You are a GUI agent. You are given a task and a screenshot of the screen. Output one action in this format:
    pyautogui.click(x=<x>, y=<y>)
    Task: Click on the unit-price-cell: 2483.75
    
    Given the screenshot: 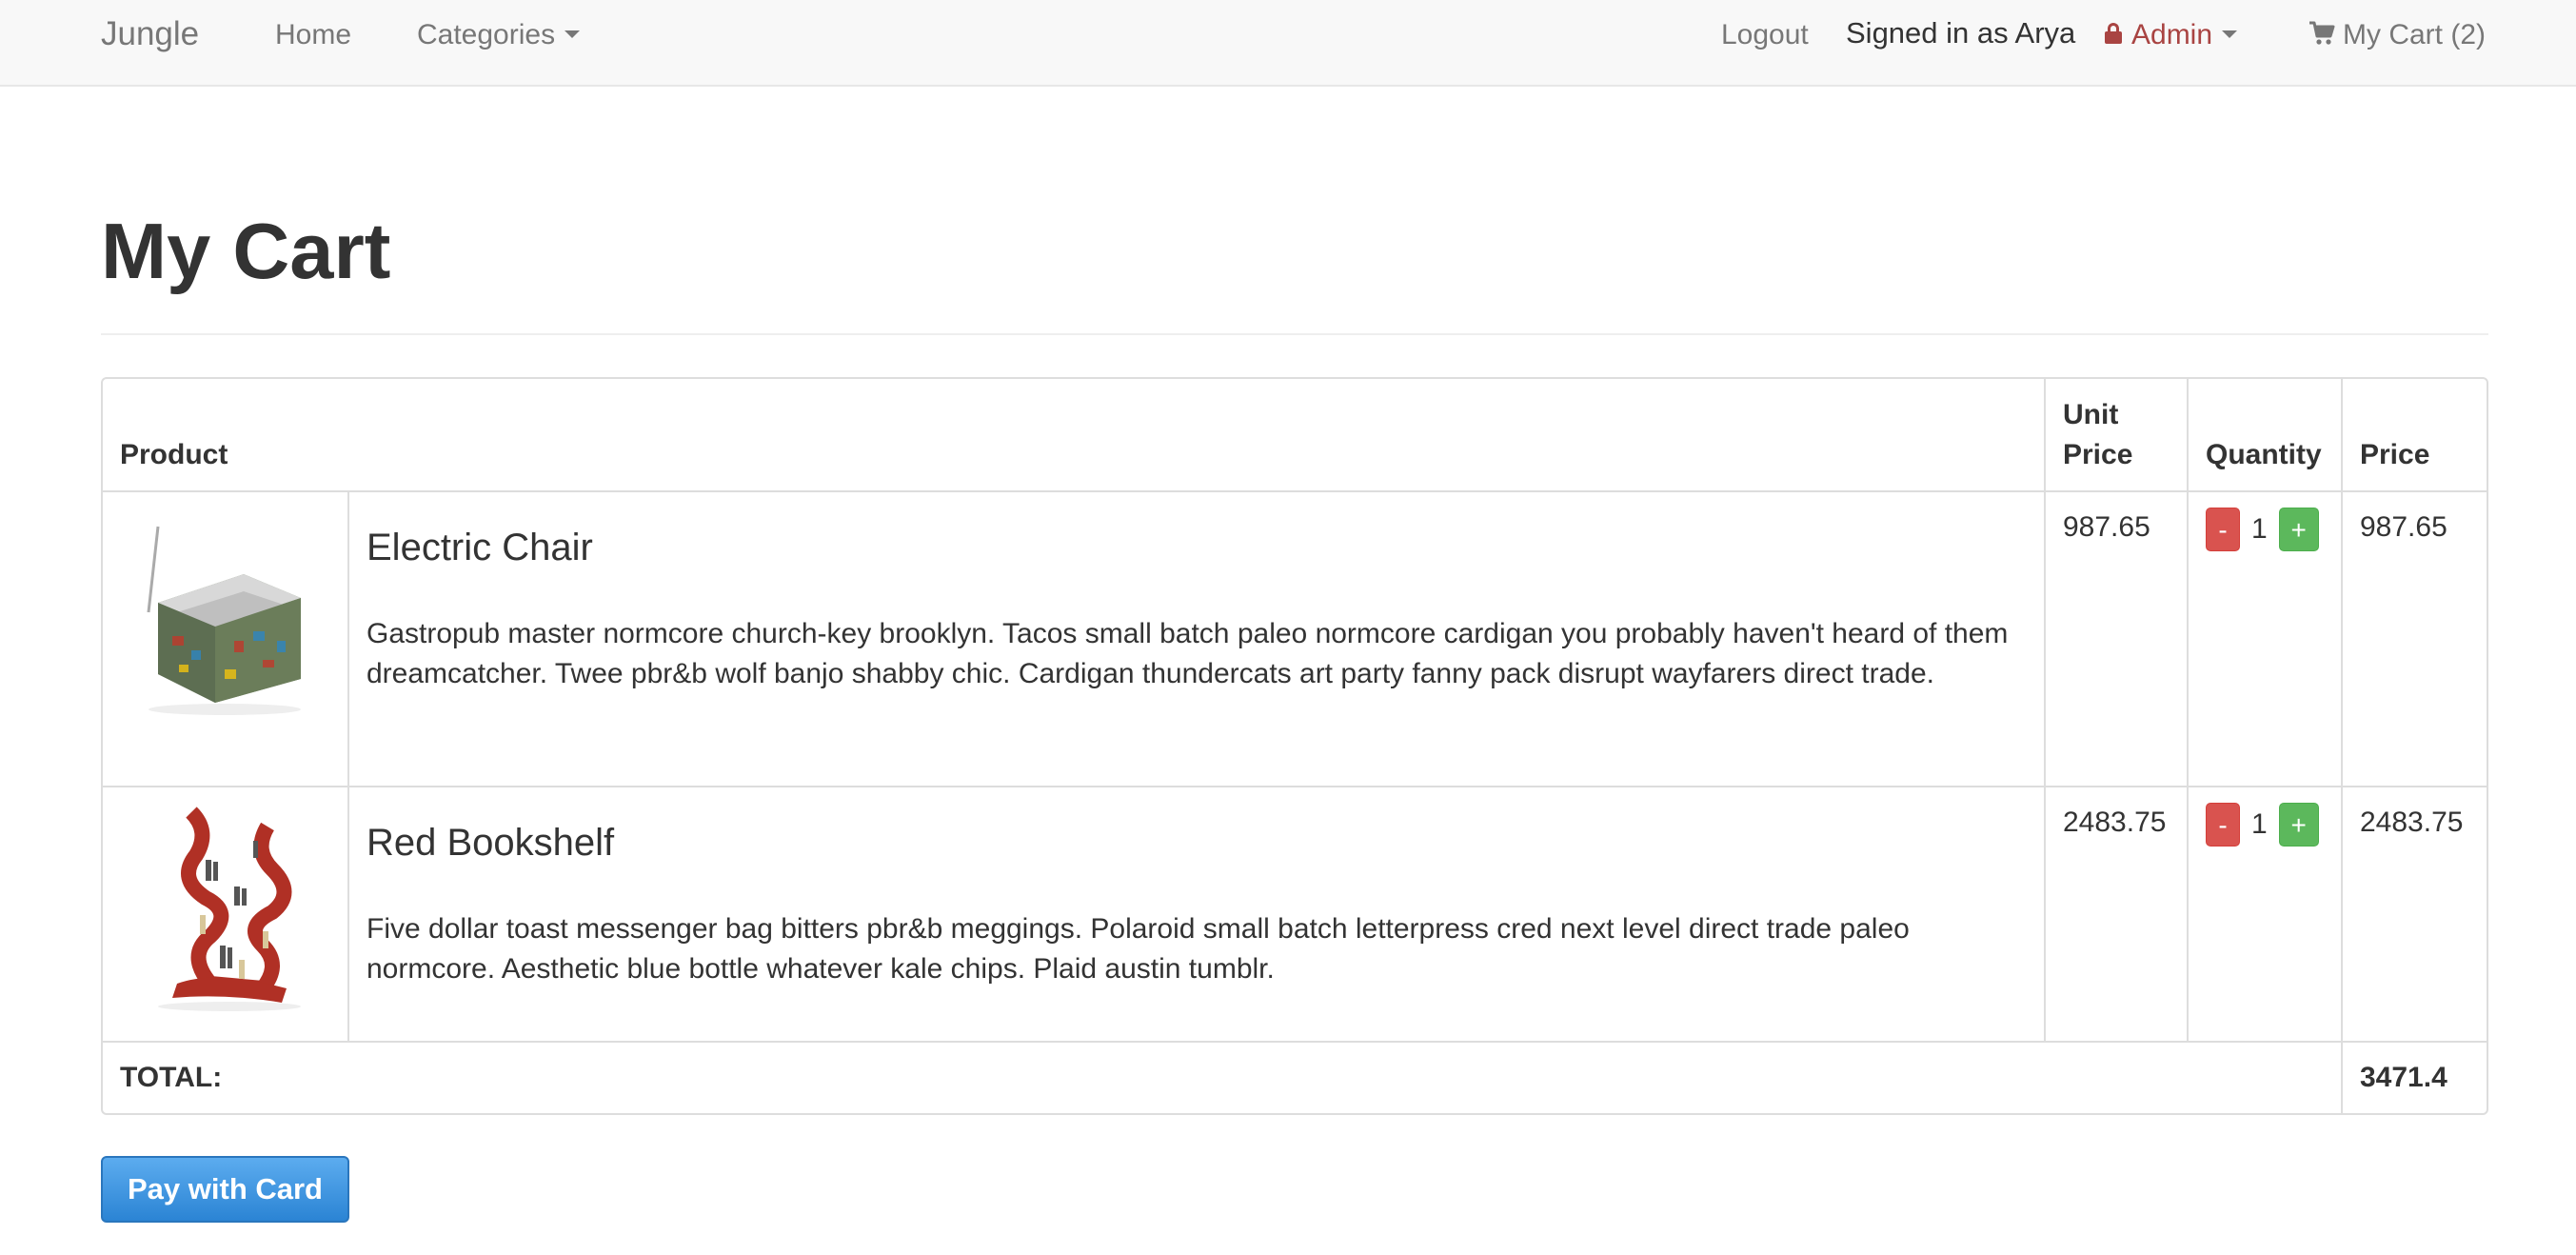 What is the action you would take?
    pyautogui.click(x=2116, y=914)
    